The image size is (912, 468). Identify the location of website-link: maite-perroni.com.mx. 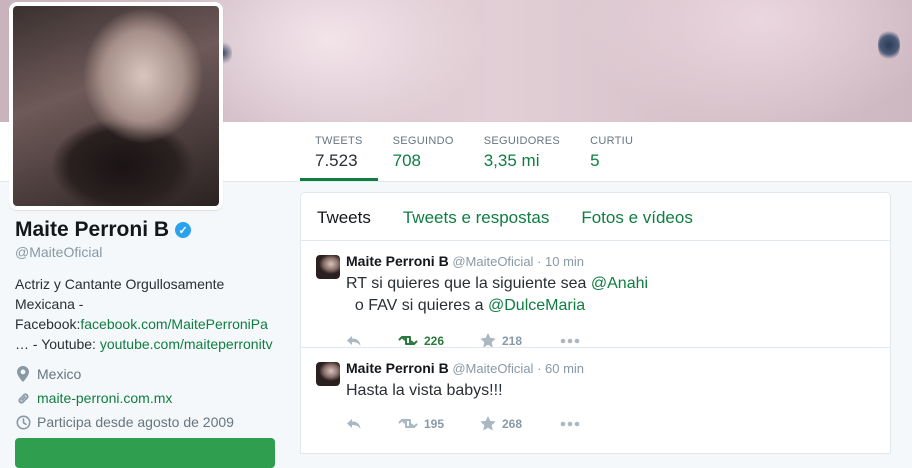
(104, 398).